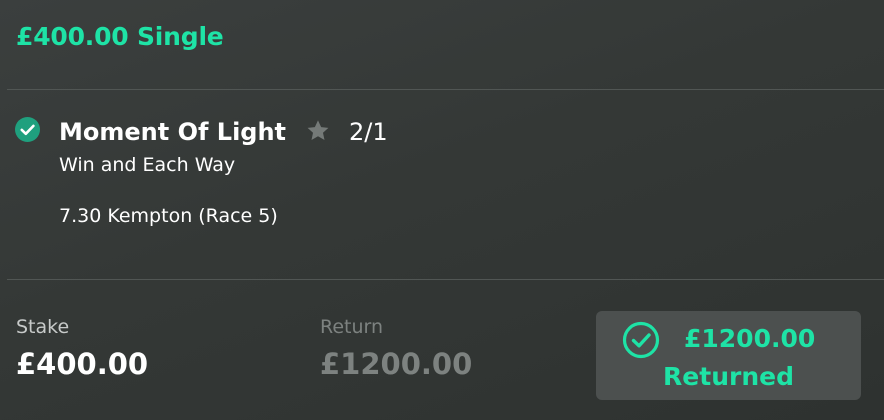 This screenshot has height=420, width=884. What do you see at coordinates (27, 129) in the screenshot?
I see `check-circle-icon` at bounding box center [27, 129].